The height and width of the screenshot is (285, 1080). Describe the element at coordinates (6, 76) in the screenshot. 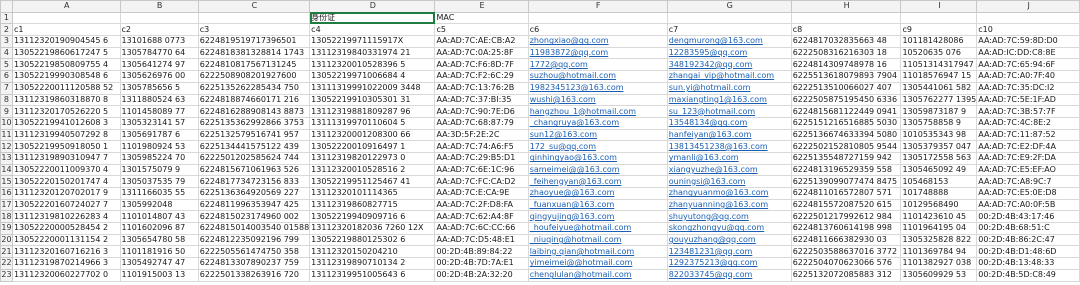

I see `row-header: 6` at that location.